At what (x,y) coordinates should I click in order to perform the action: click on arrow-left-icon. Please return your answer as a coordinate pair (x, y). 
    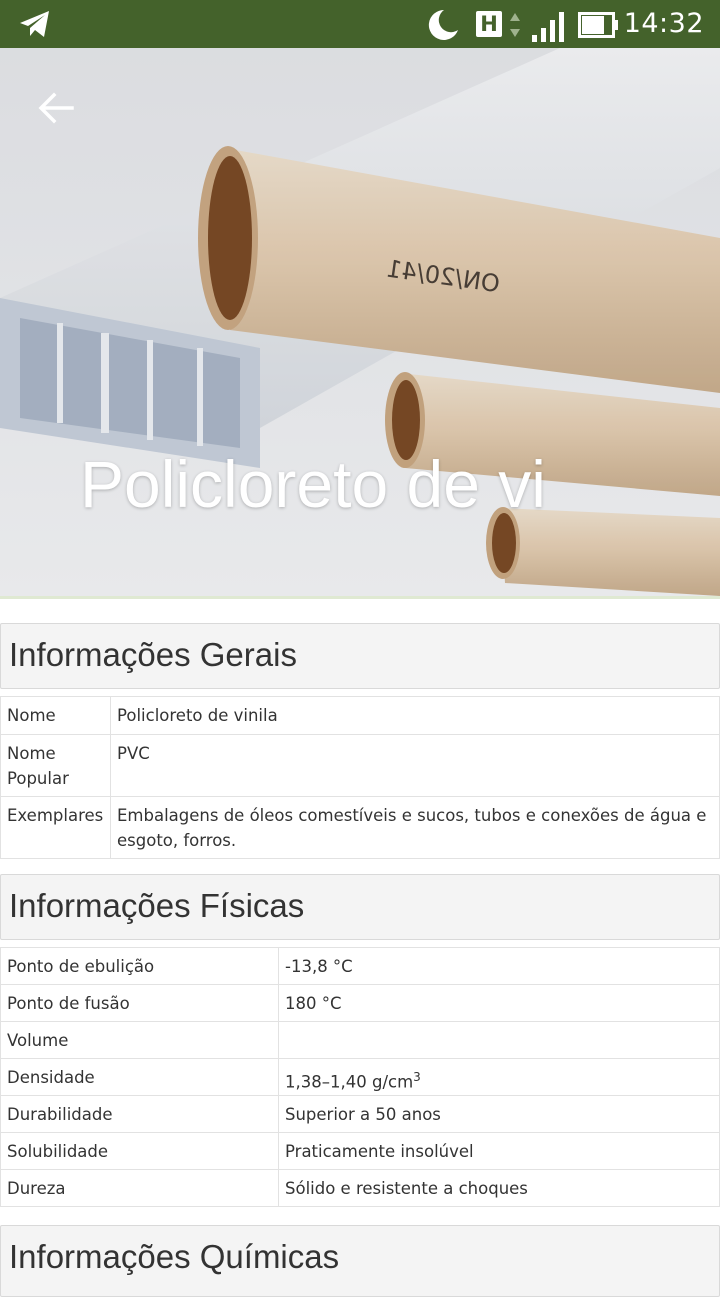
    Looking at the image, I should click on (56, 108).